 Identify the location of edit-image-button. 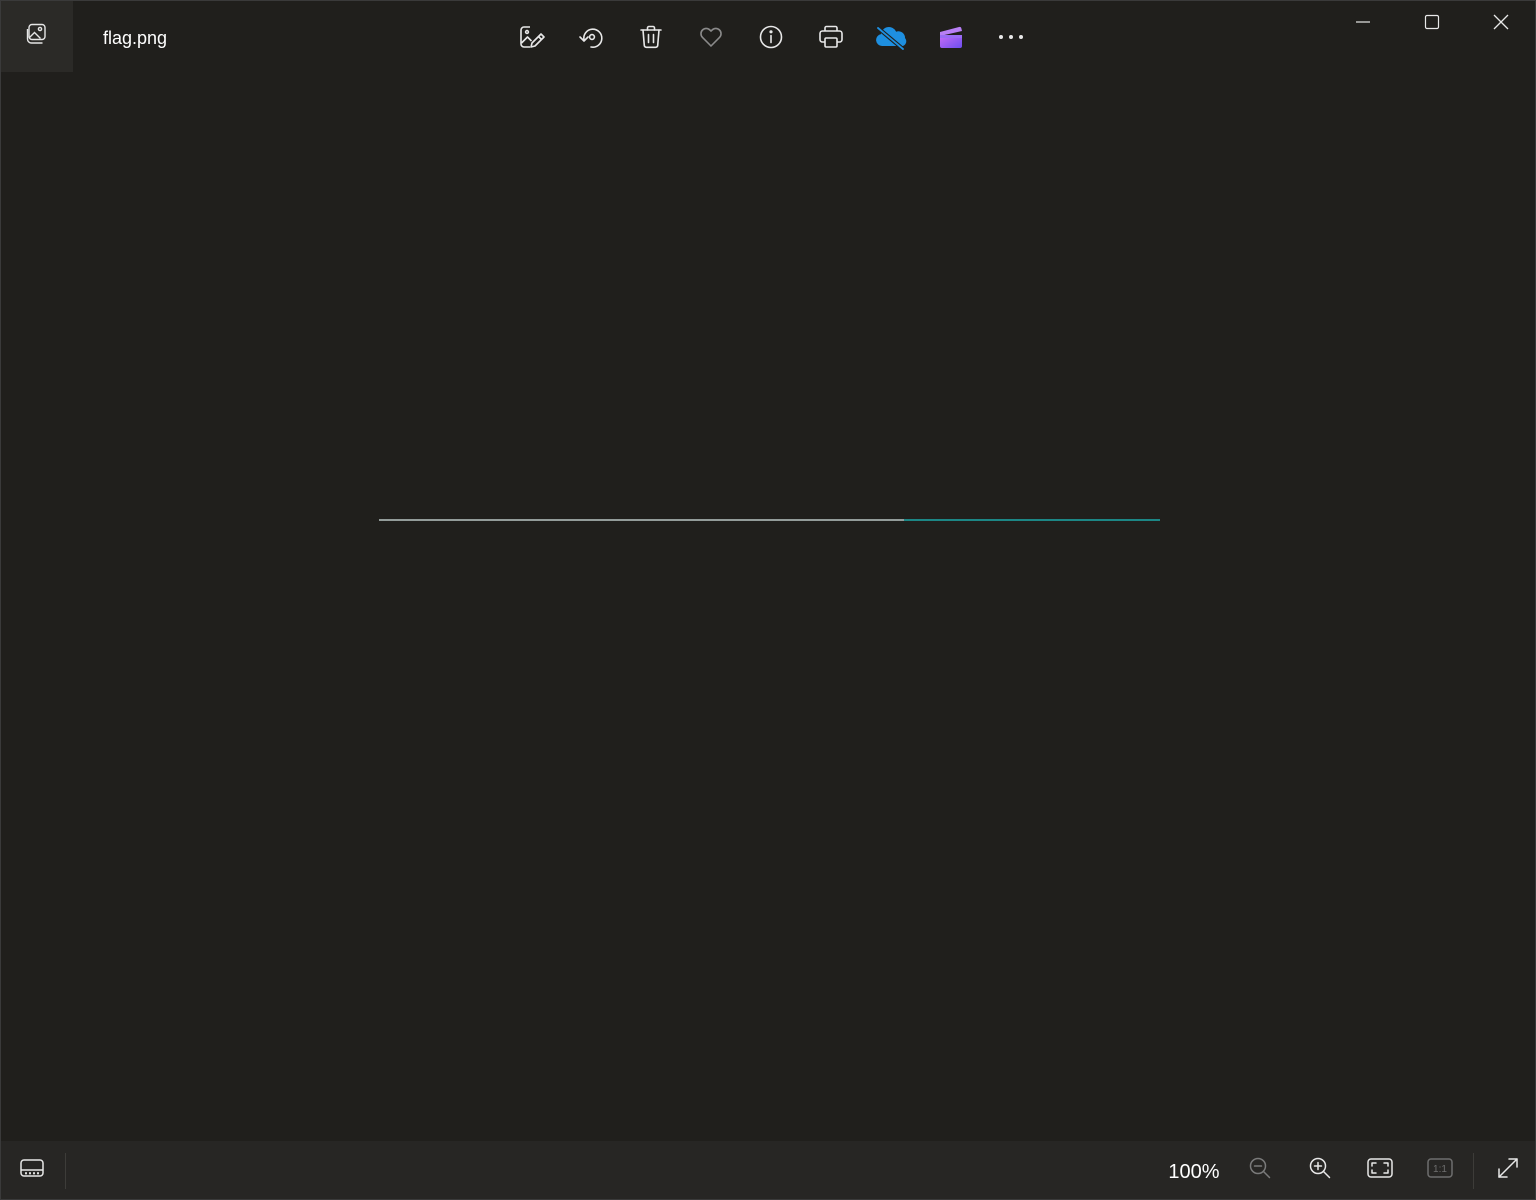
(531, 37).